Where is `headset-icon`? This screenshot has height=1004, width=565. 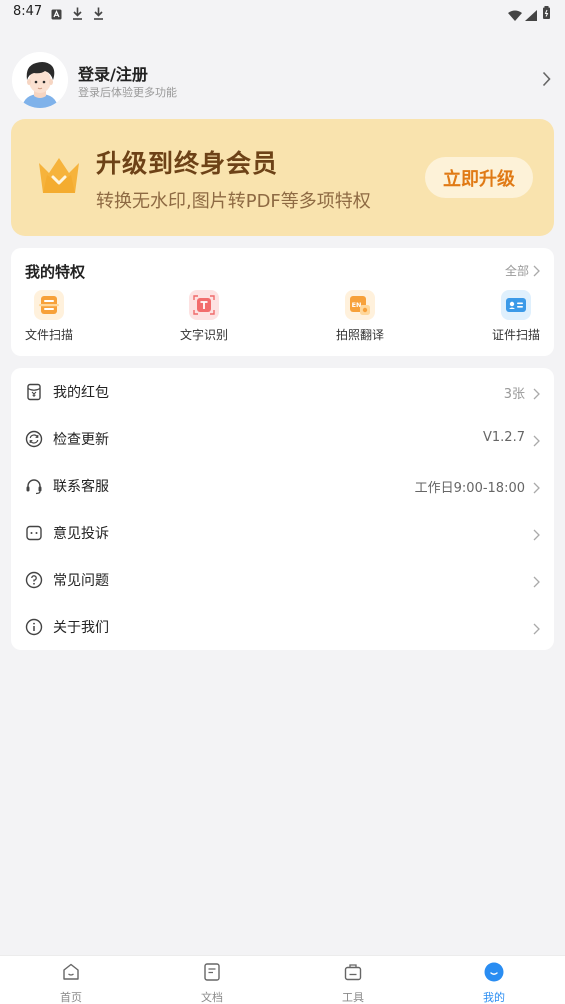 headset-icon is located at coordinates (34, 486).